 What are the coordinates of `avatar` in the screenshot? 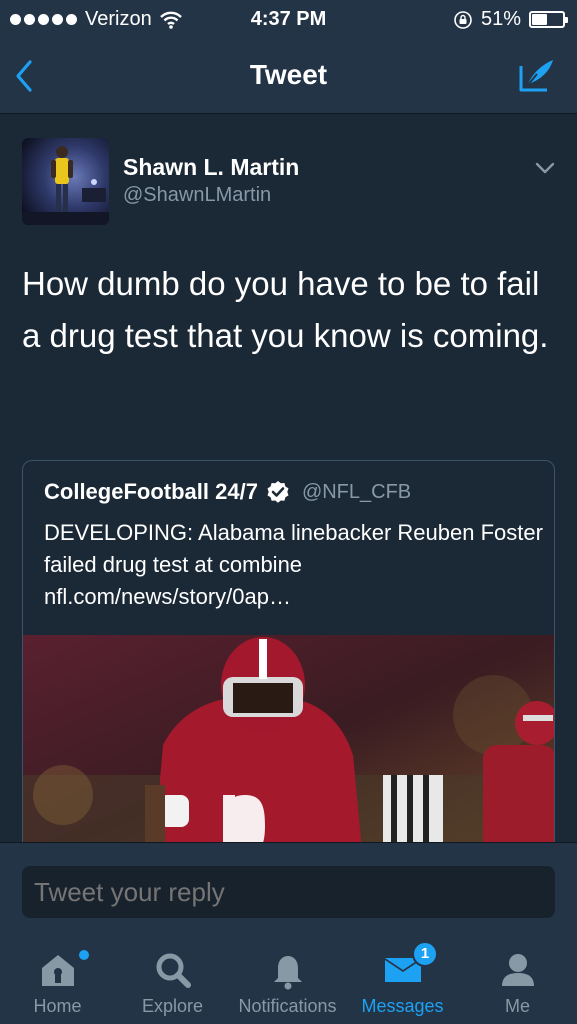 It's located at (65, 181).